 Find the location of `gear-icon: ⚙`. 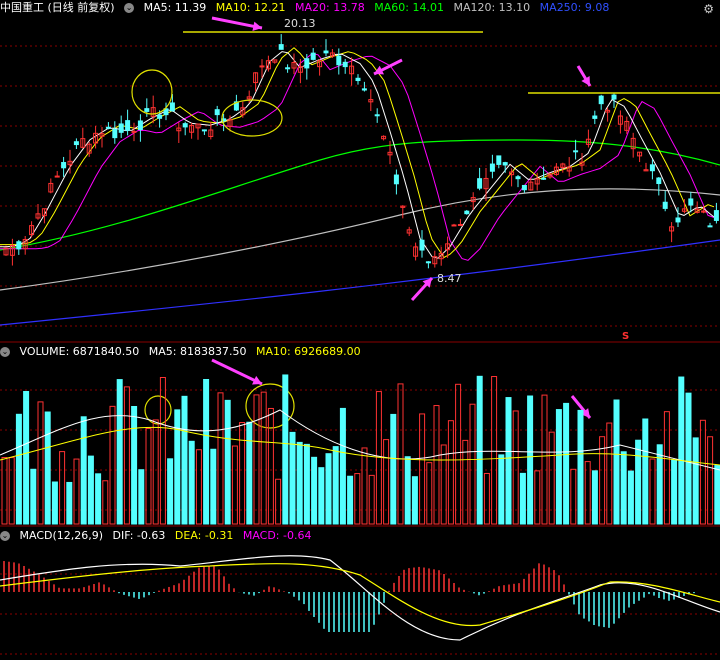

gear-icon: ⚙ is located at coordinates (708, 9).